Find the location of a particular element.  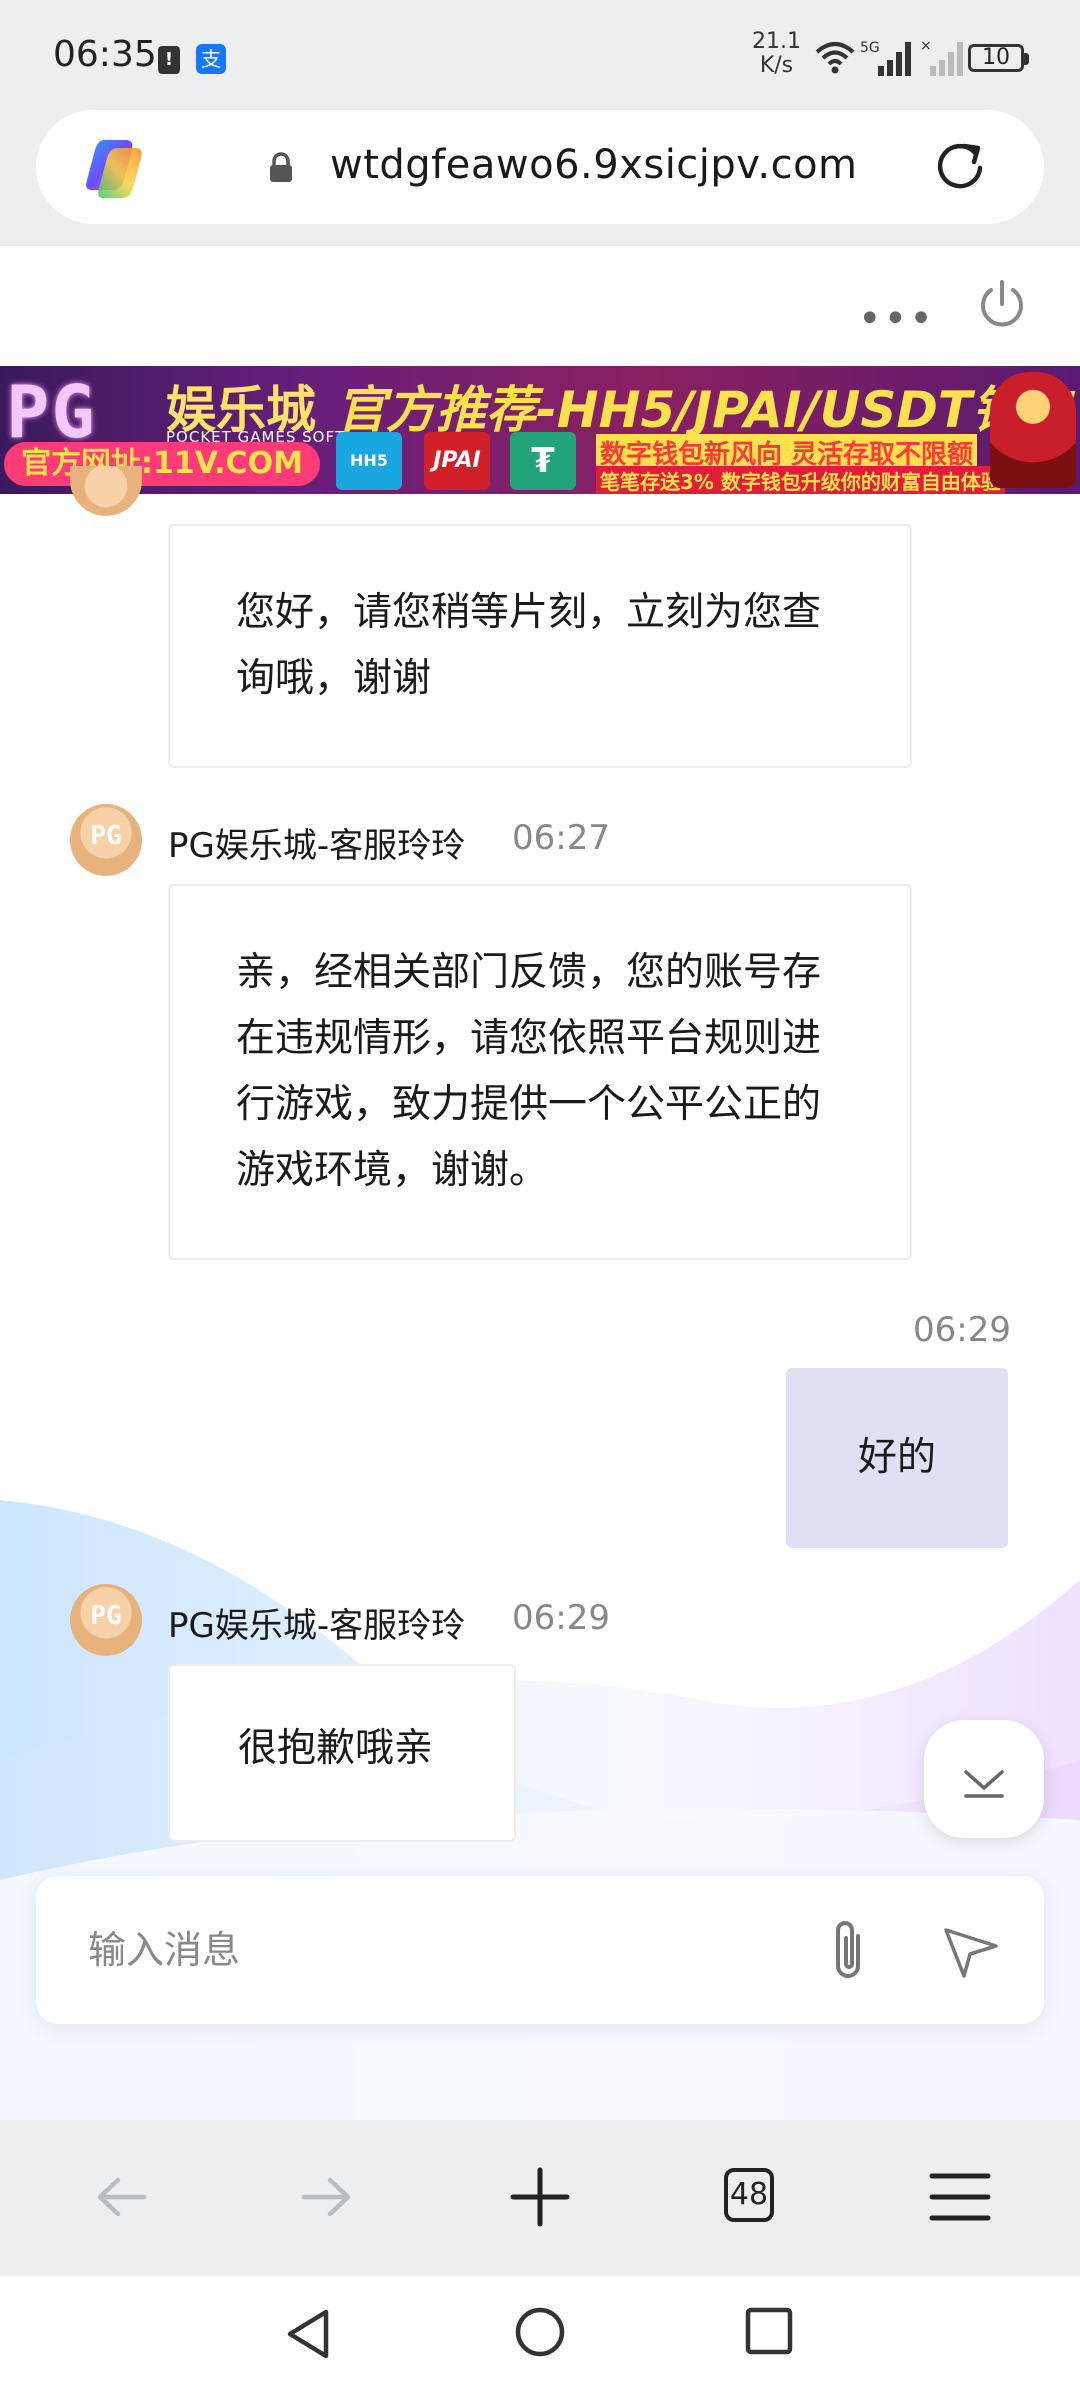

wifi-icon is located at coordinates (835, 58).